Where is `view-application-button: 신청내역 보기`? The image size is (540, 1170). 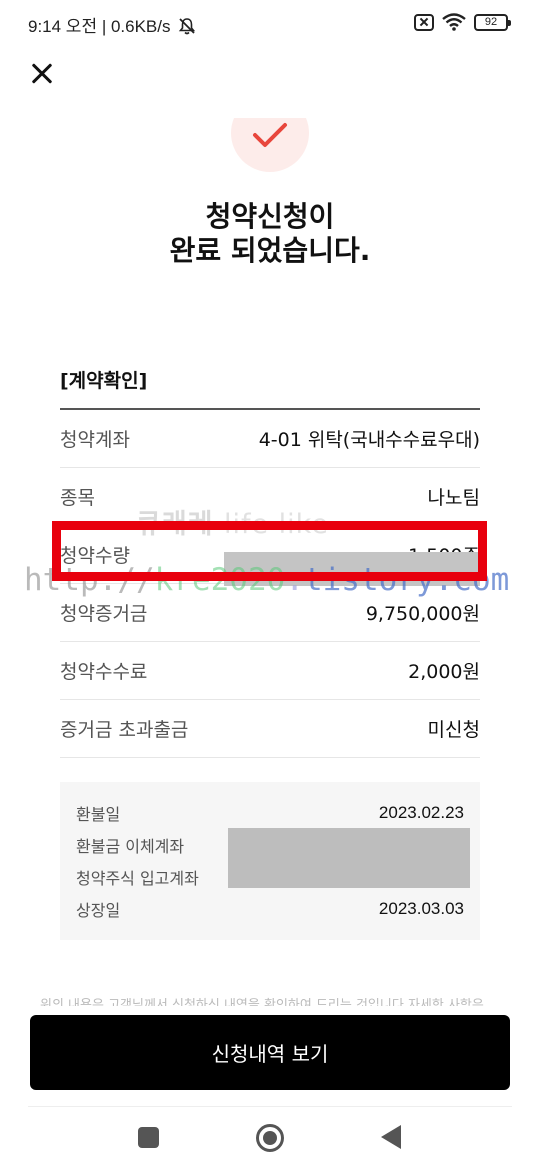 view-application-button: 신청내역 보기 is located at coordinates (270, 1052).